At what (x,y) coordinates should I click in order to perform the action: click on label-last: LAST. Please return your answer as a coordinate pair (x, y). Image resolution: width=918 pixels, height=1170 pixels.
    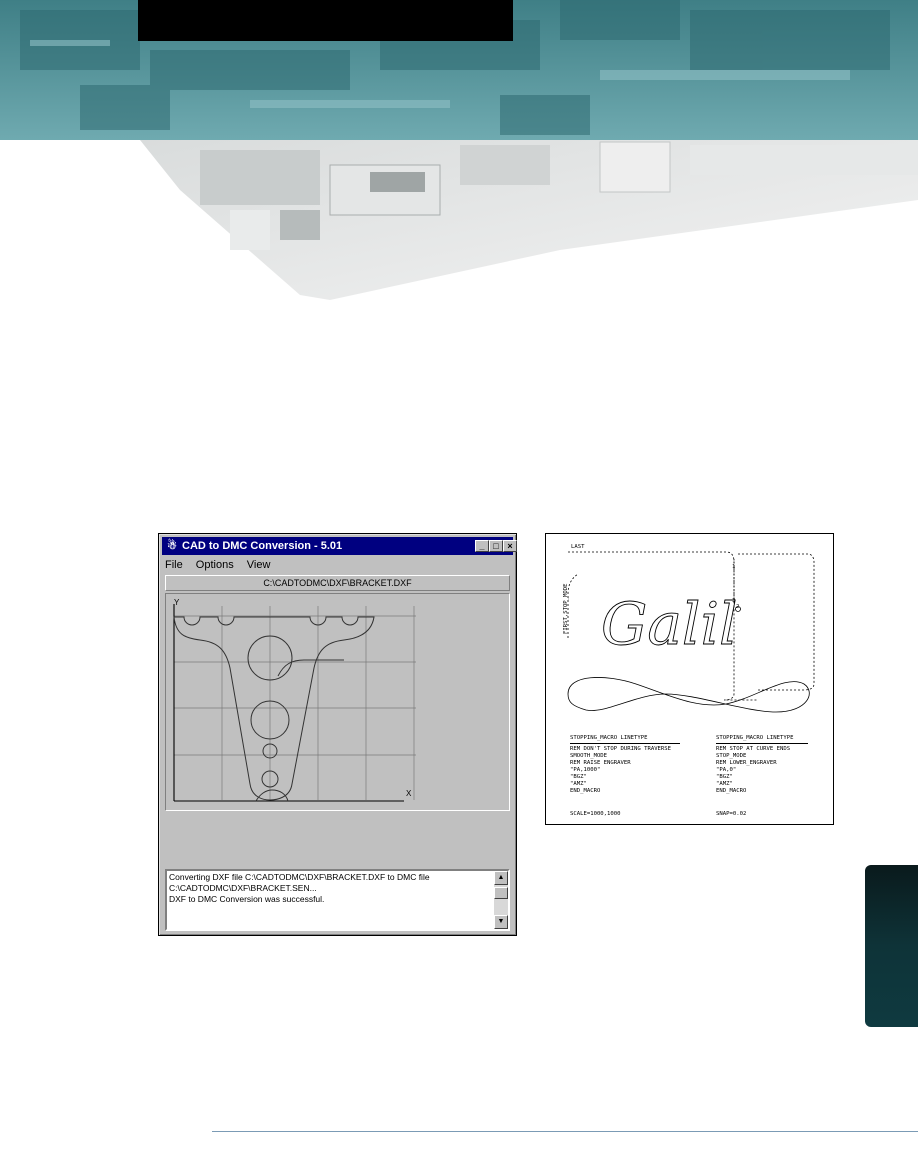
    Looking at the image, I should click on (578, 547).